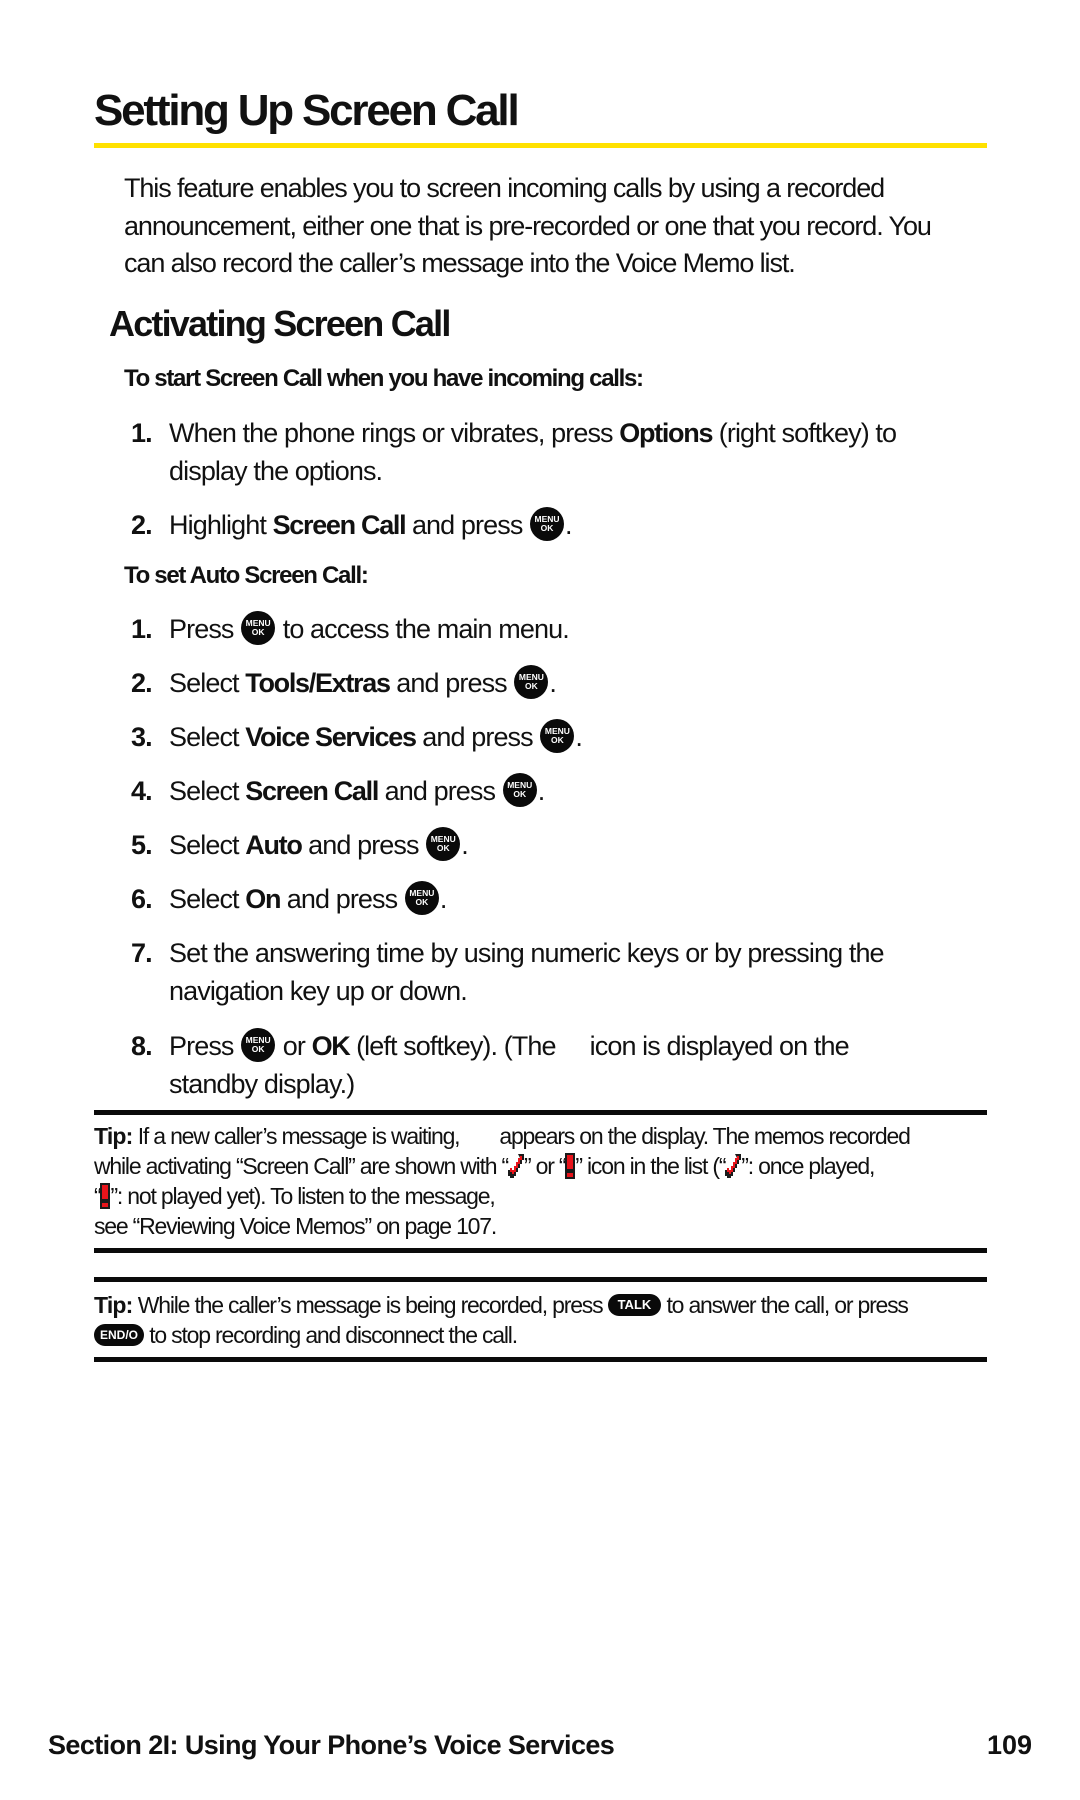  I want to click on menu-item-name: Auto, so click(274, 845).